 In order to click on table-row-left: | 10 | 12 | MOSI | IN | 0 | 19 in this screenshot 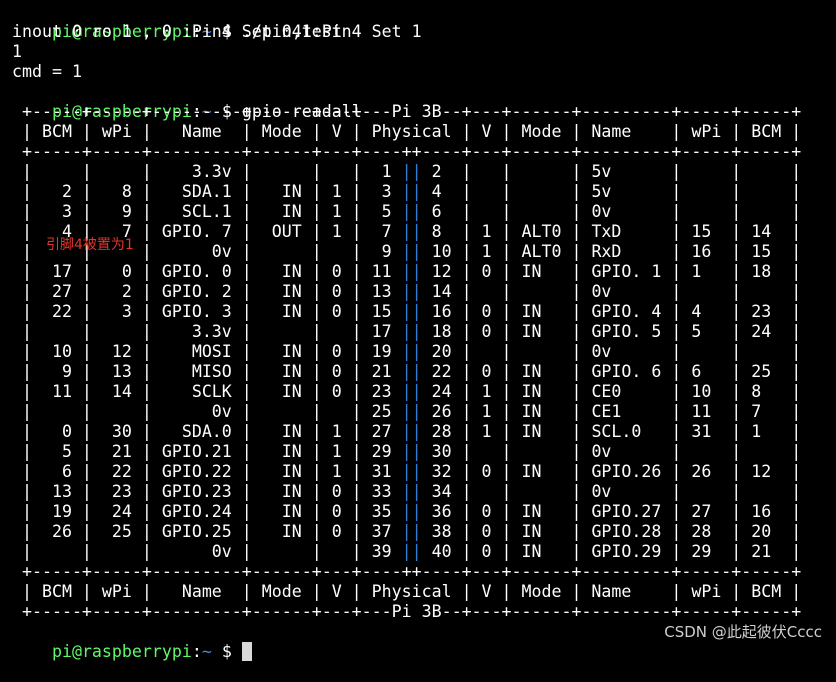, I will do `click(207, 351)`.